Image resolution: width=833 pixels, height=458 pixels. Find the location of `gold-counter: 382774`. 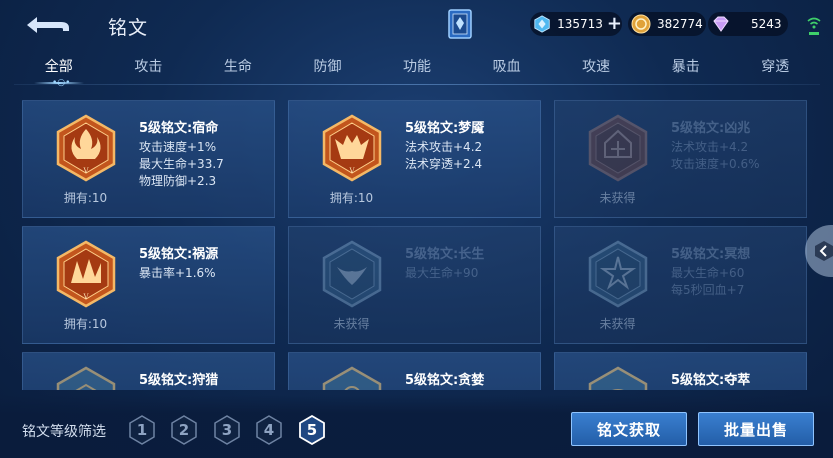

gold-counter: 382774 is located at coordinates (667, 24).